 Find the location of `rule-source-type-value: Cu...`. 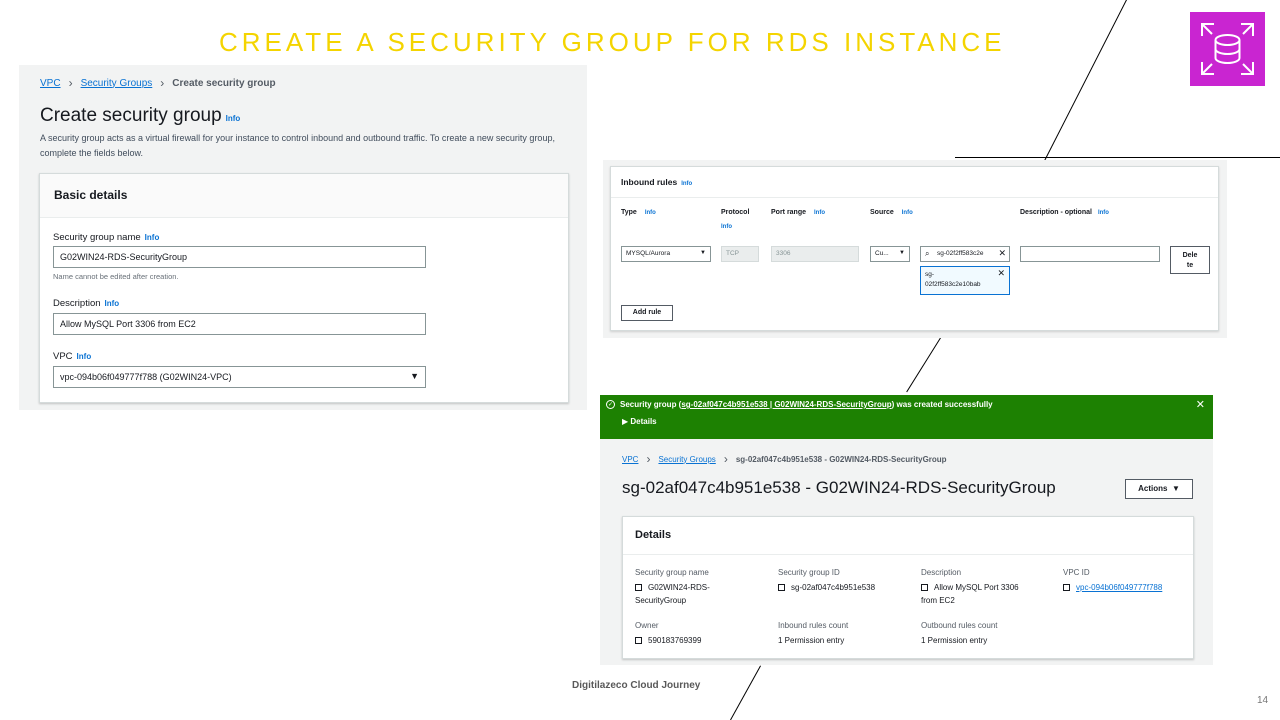

rule-source-type-value: Cu... is located at coordinates (882, 253).